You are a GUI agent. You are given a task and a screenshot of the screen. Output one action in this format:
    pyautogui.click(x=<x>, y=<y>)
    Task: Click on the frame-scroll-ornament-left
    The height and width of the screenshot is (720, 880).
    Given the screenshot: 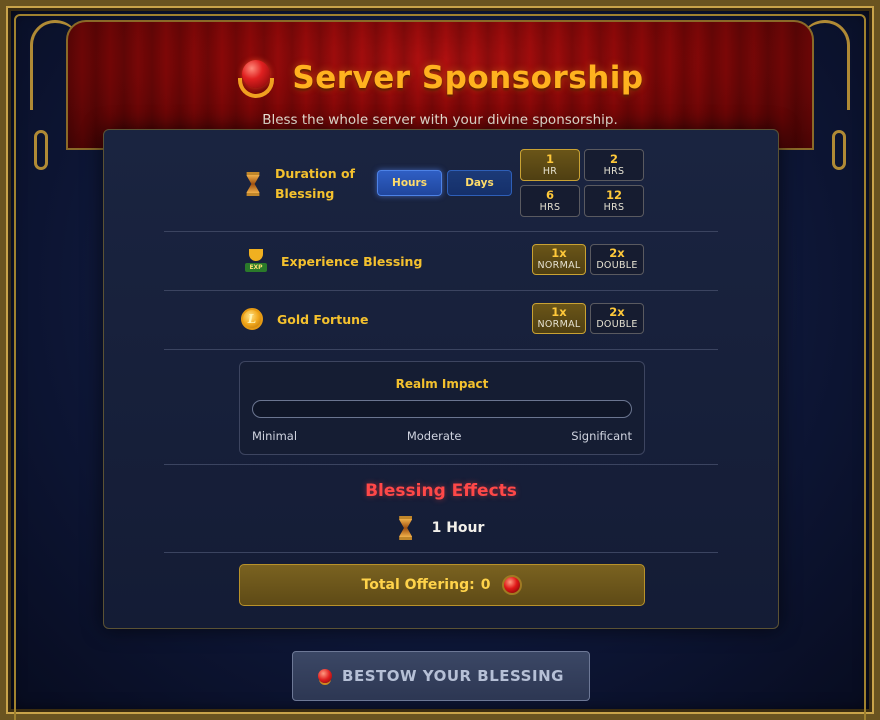 What is the action you would take?
    pyautogui.click(x=41, y=150)
    